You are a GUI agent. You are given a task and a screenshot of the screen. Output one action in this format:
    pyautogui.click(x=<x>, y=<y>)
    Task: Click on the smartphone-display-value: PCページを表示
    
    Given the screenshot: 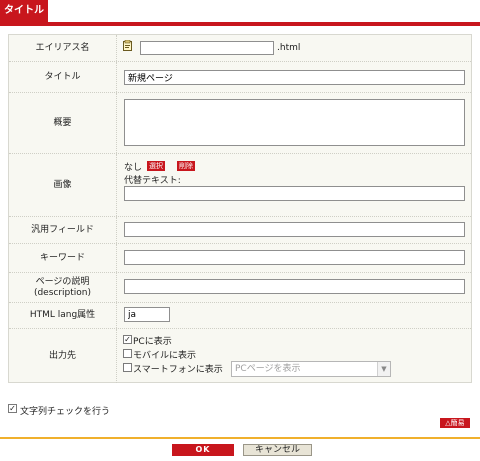 What is the action you would take?
    pyautogui.click(x=268, y=369)
    